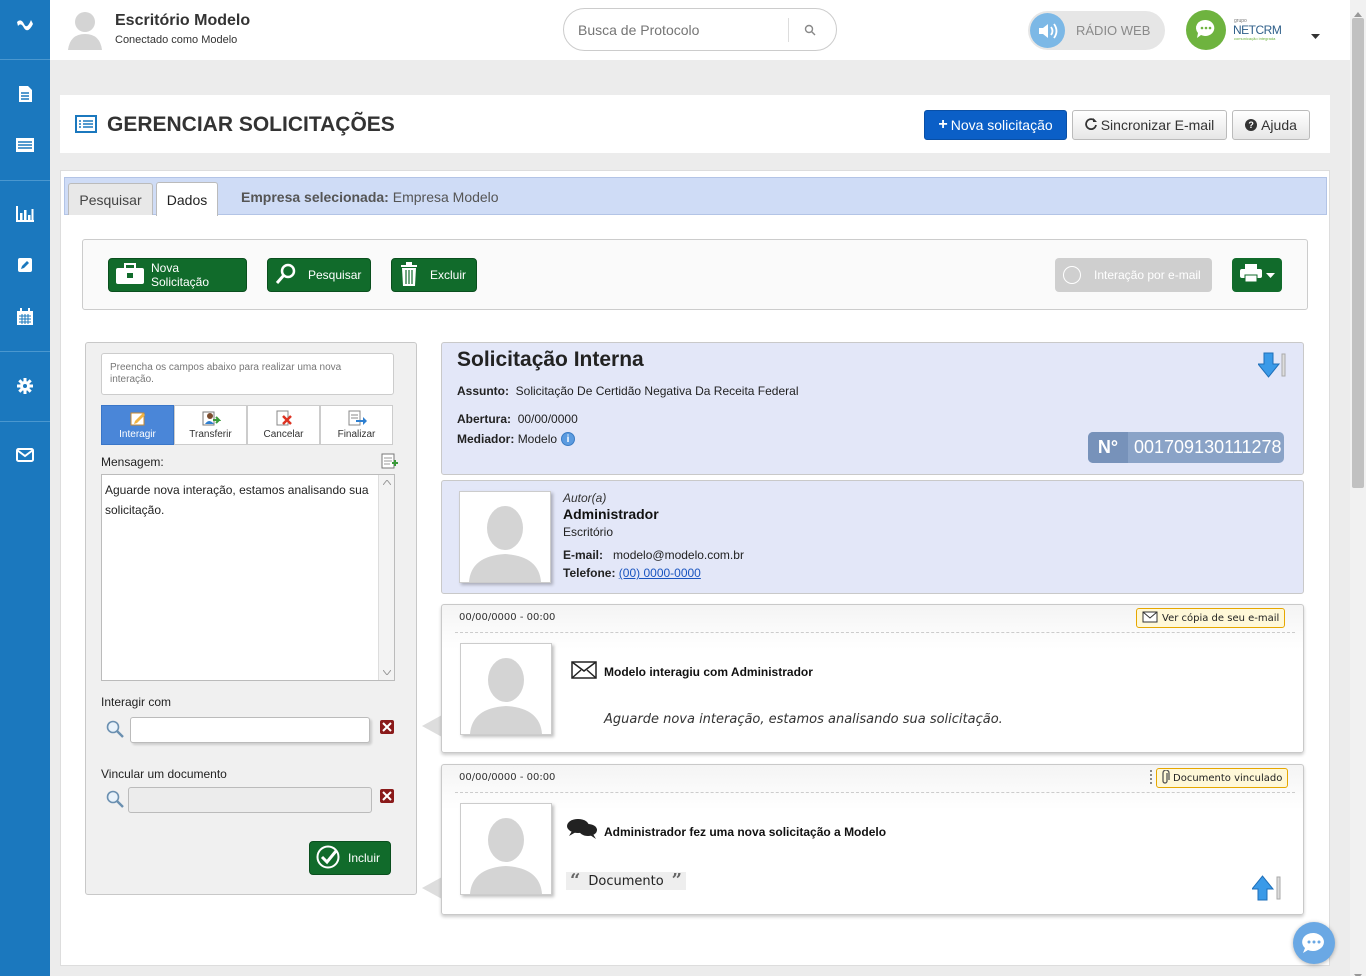 Image resolution: width=1366 pixels, height=976 pixels. What do you see at coordinates (25, 94) in the screenshot?
I see `document-icon` at bounding box center [25, 94].